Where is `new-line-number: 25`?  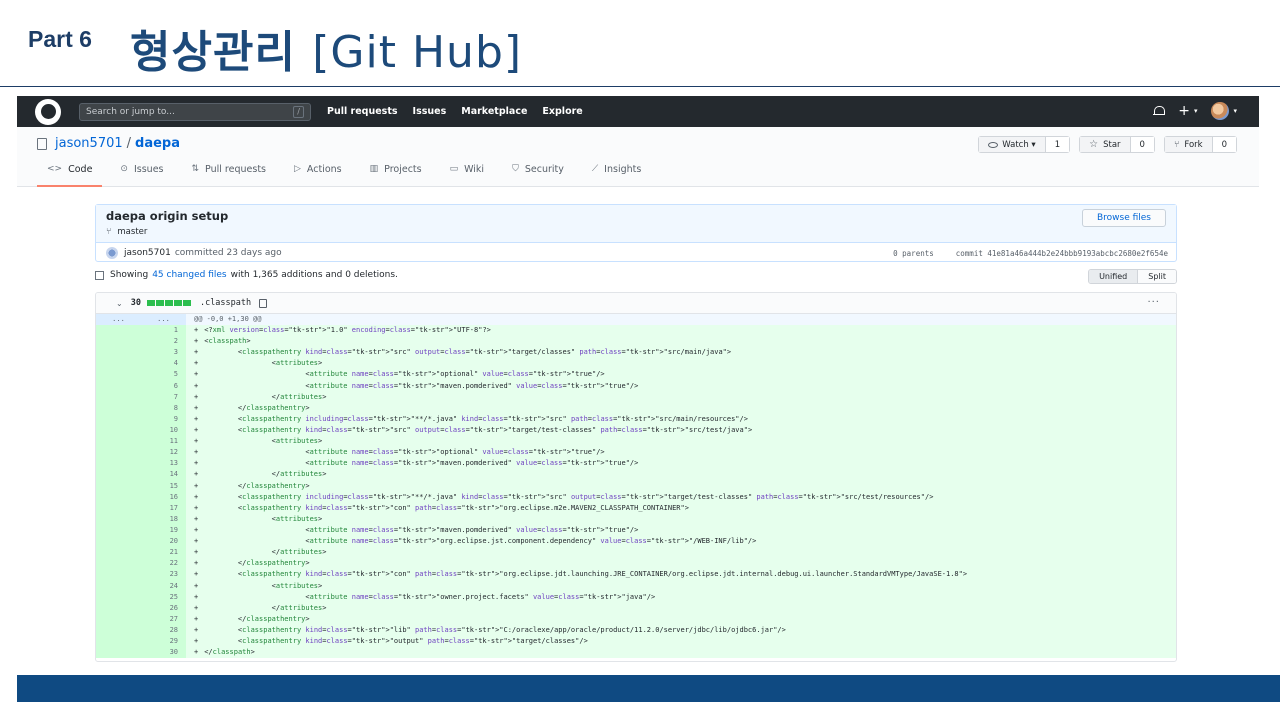 new-line-number: 25 is located at coordinates (163, 597).